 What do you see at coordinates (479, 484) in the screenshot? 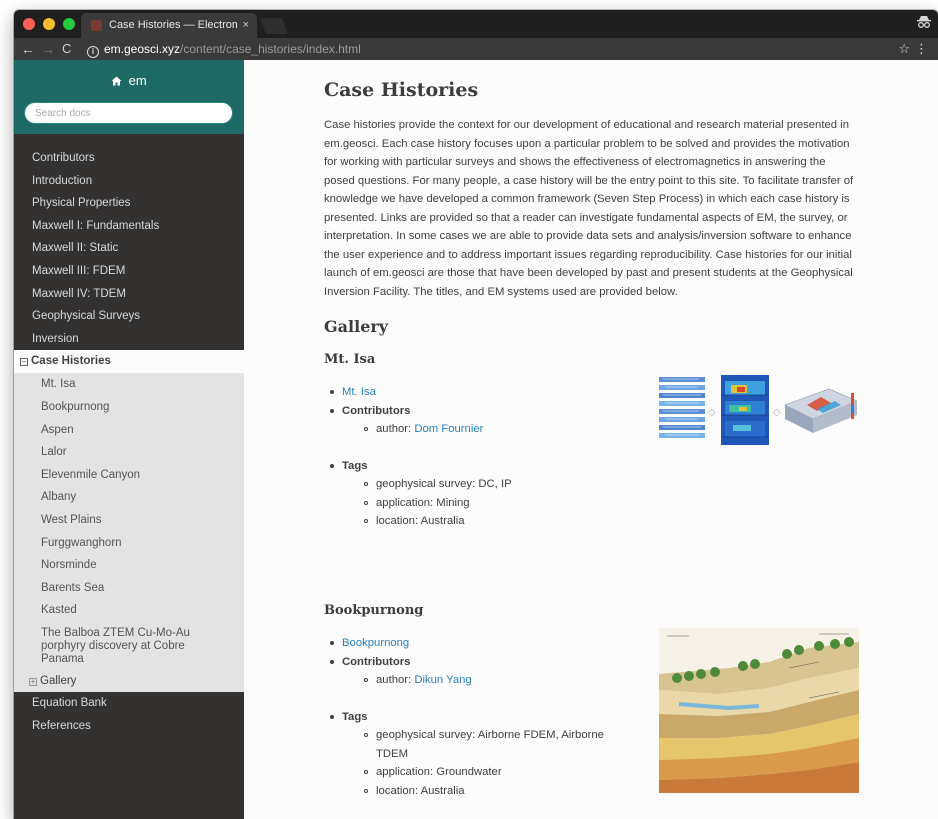
I see `tag-item: geophysical survey: DC, IP` at bounding box center [479, 484].